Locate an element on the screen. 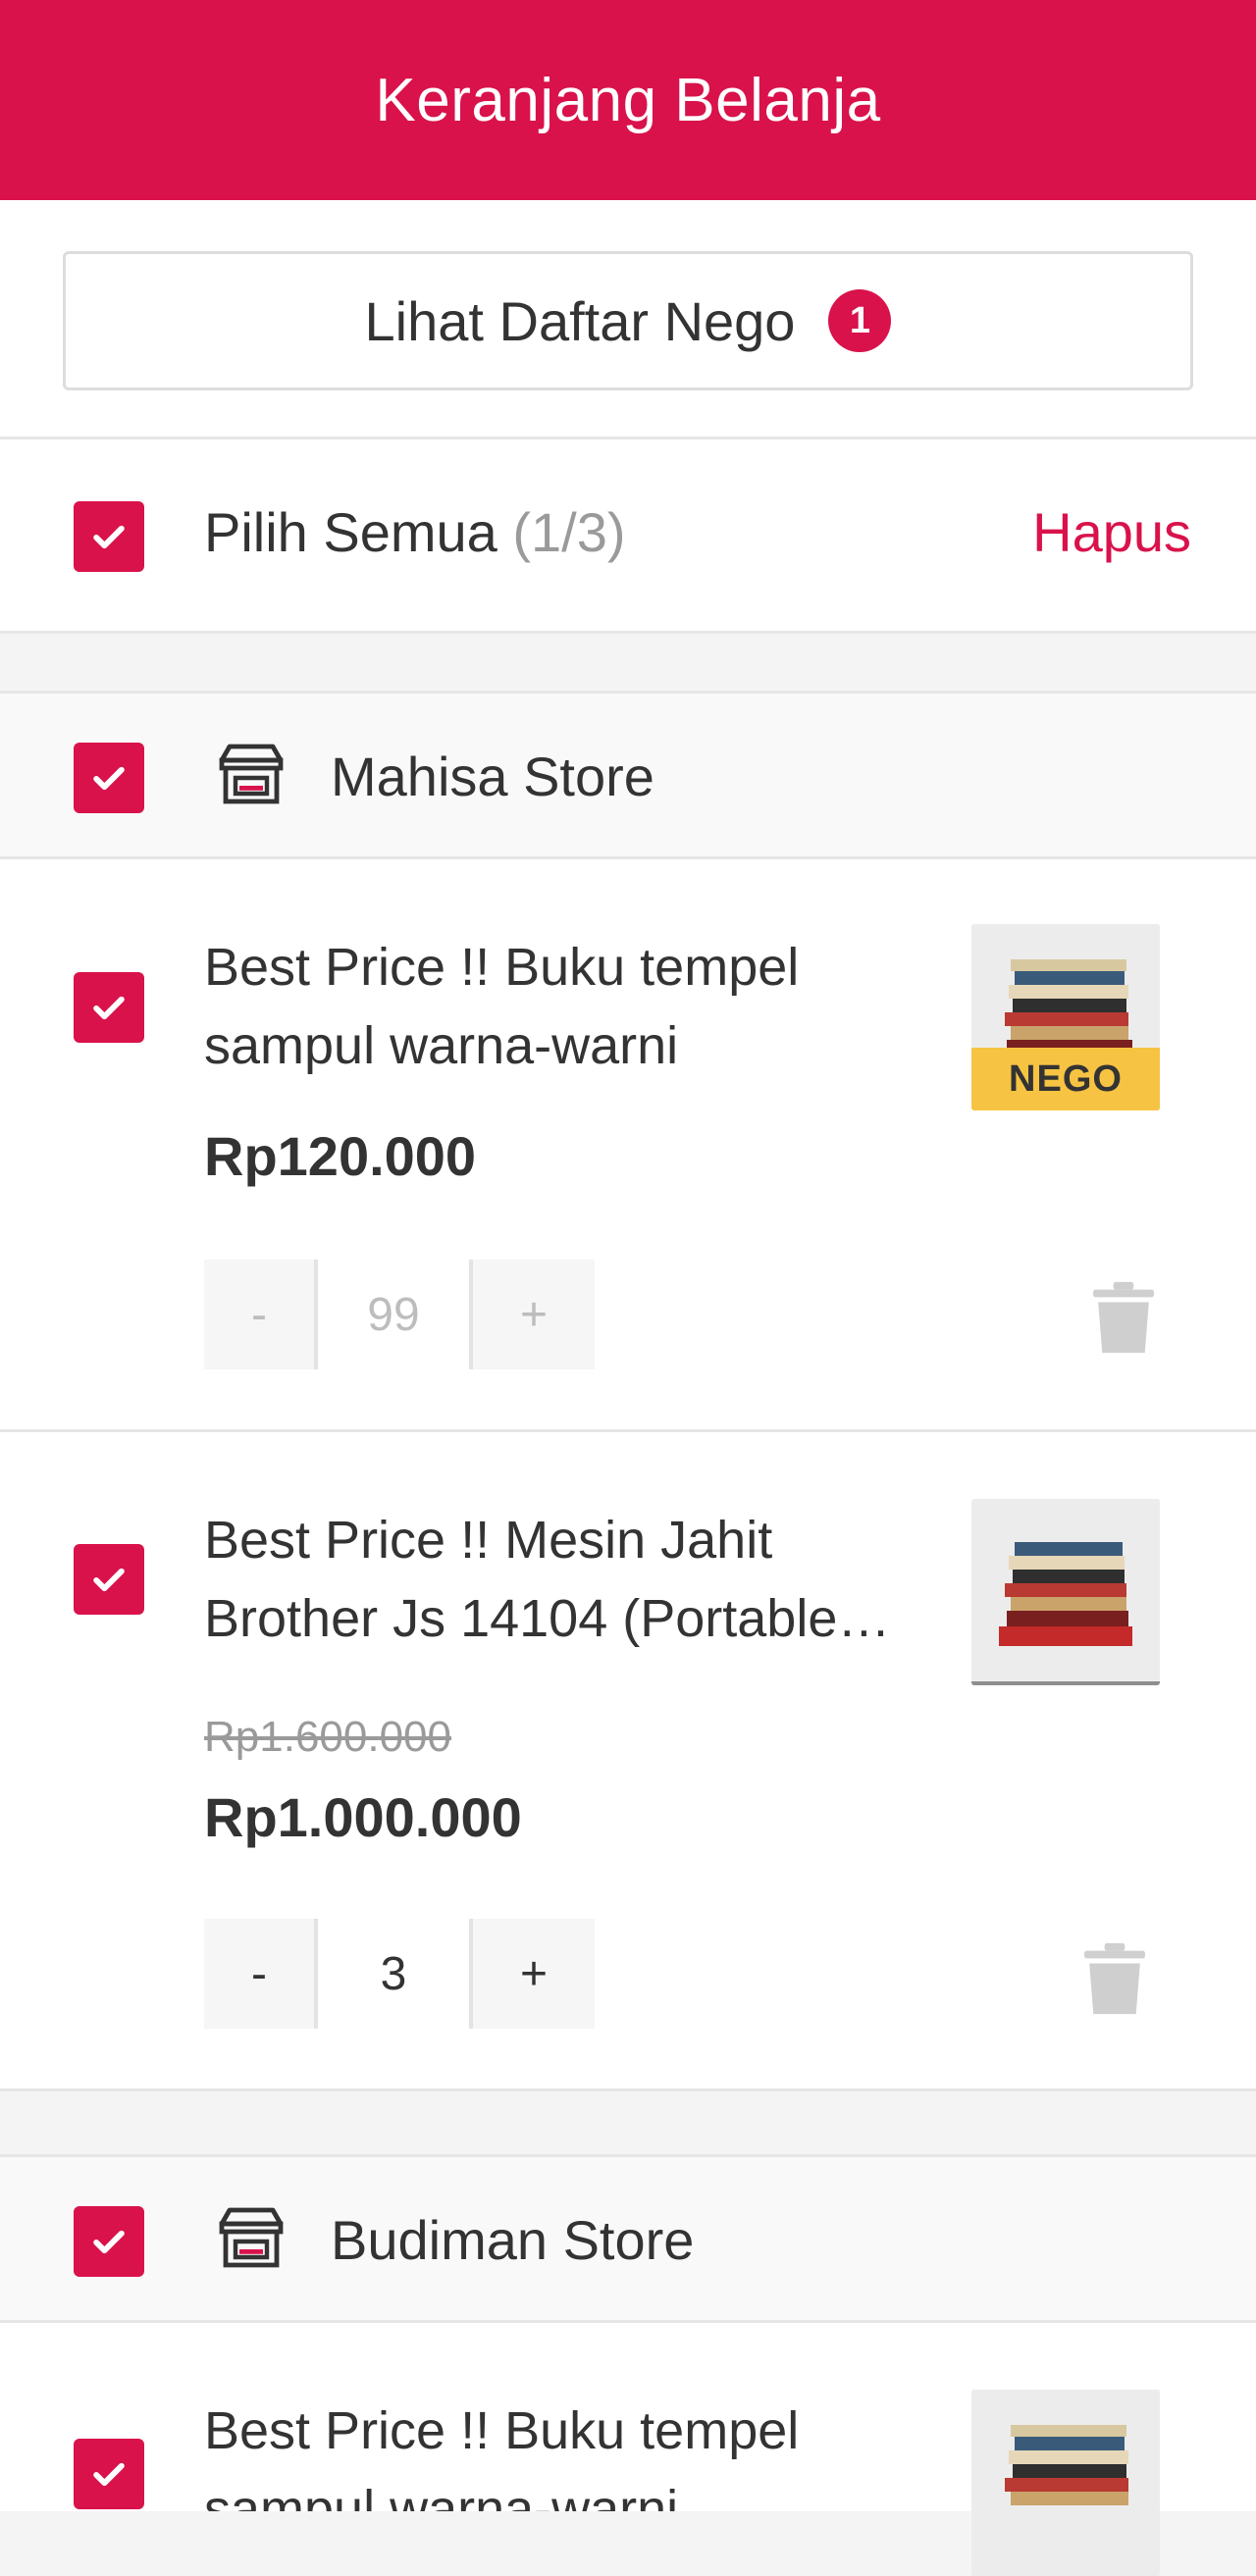  select-all-row: Pilih Semua (1/3) Hapus is located at coordinates (628, 536).